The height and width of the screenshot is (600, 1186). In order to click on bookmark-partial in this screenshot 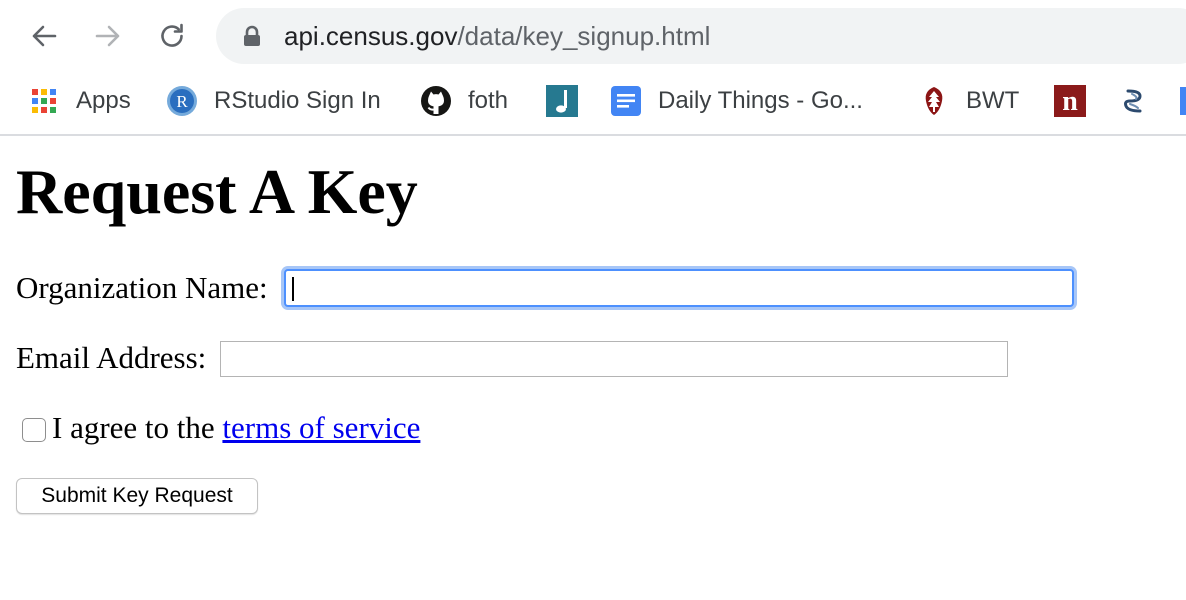, I will do `click(1183, 101)`.